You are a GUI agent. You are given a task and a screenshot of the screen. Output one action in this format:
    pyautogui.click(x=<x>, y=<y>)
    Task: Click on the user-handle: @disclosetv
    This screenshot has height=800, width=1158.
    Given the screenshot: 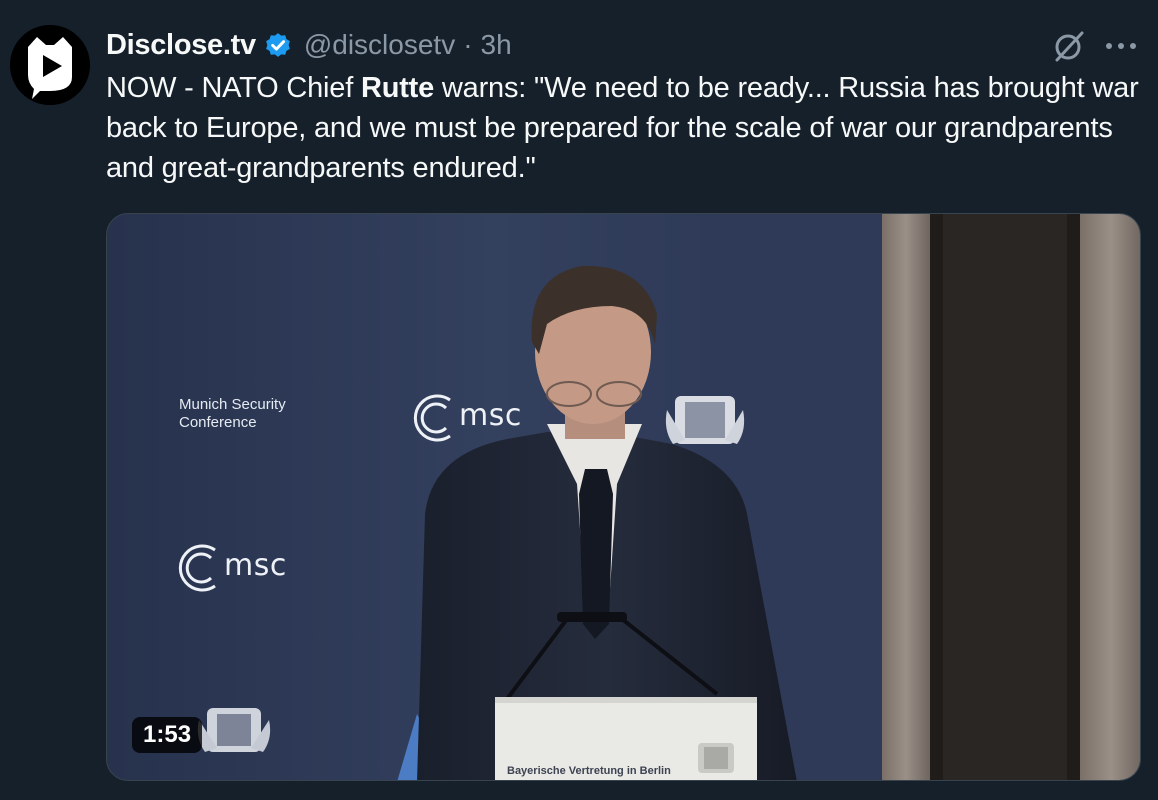 What is the action you would take?
    pyautogui.click(x=379, y=45)
    